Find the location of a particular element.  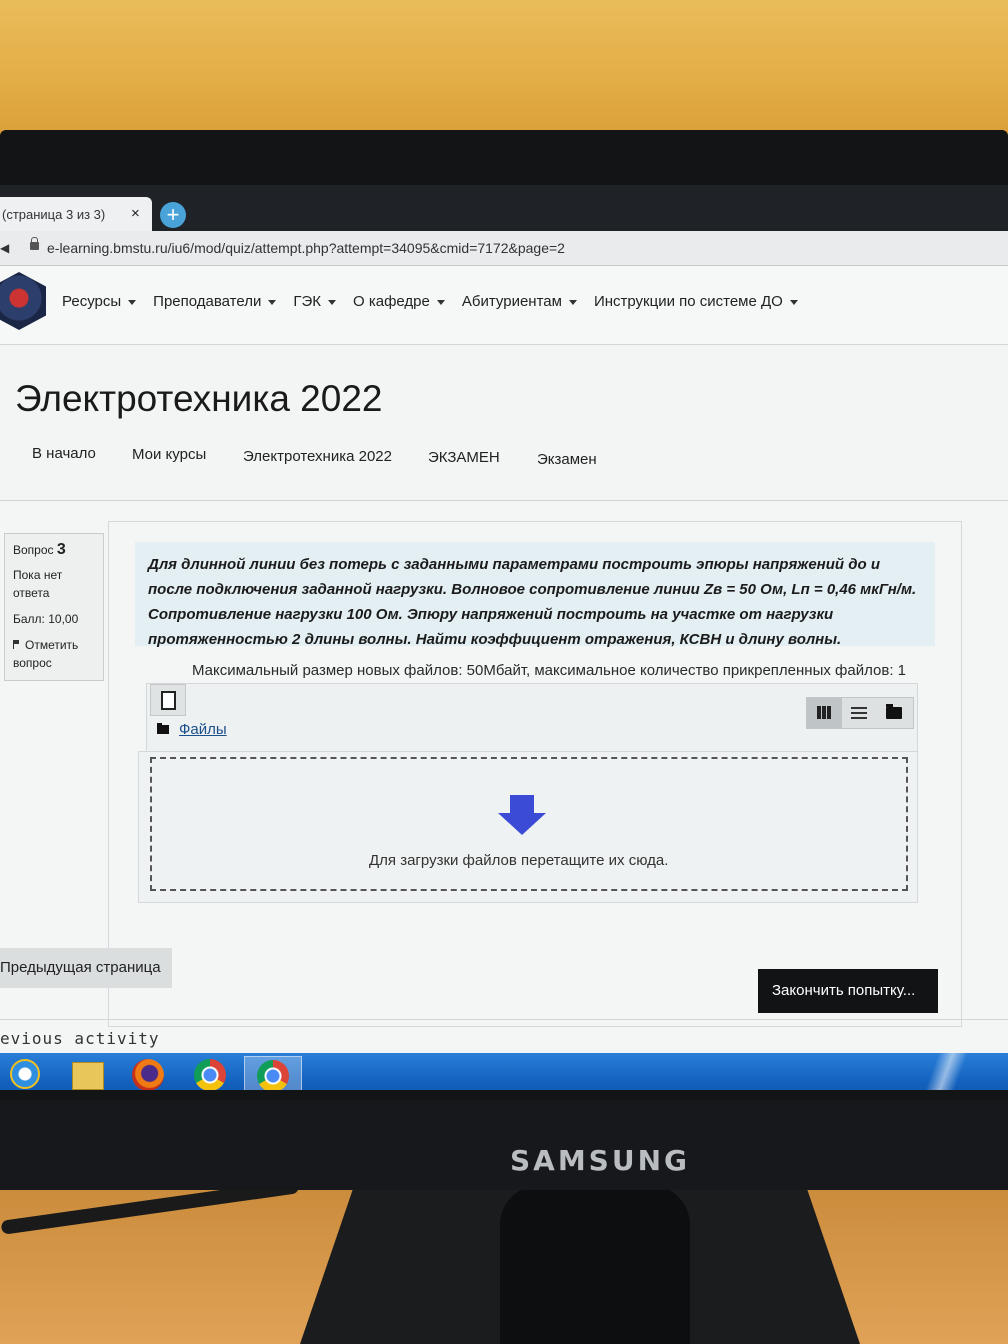

browser-tabbar: (страница 3 из 3) × + is located at coordinates (504, 208).